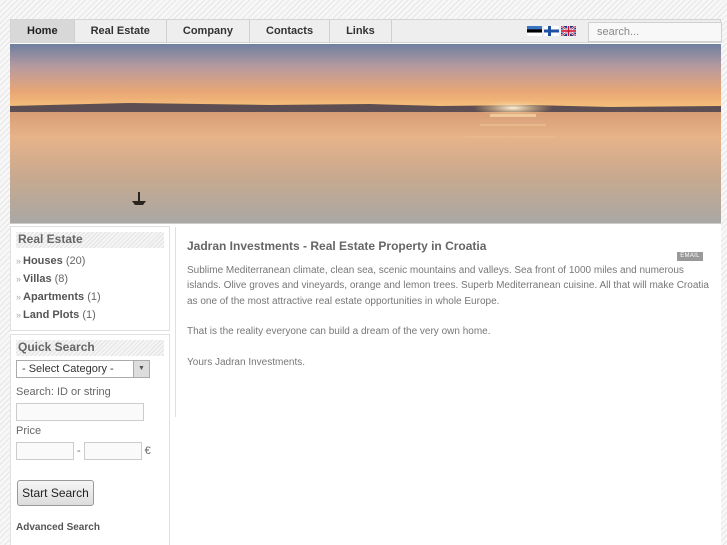 This screenshot has width=727, height=545. I want to click on category-count: (8), so click(61, 279).